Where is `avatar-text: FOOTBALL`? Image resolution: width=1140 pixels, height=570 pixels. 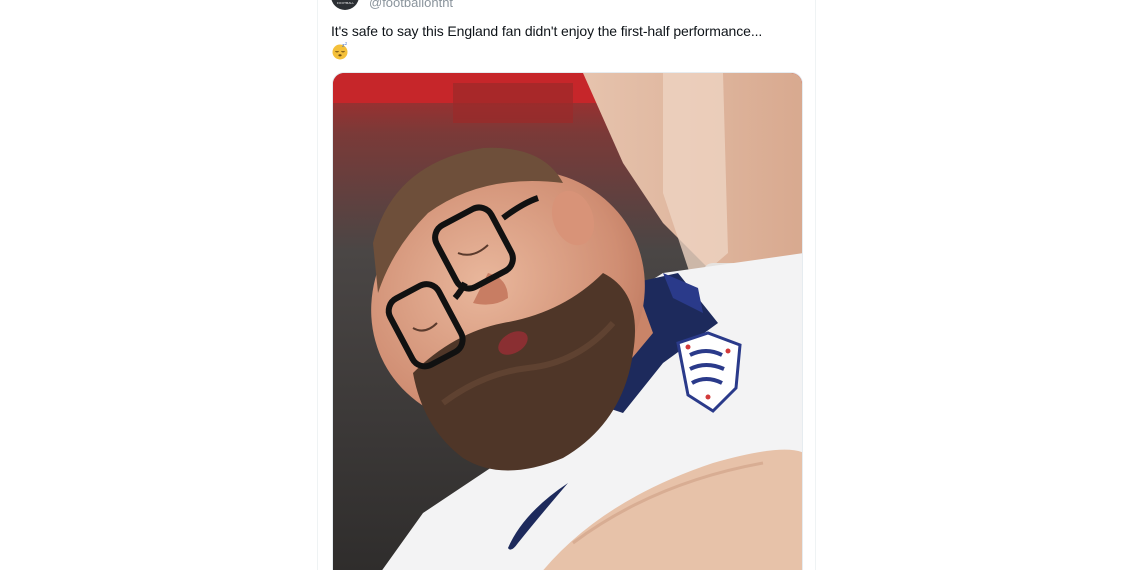
avatar-text: FOOTBALL is located at coordinates (346, 3).